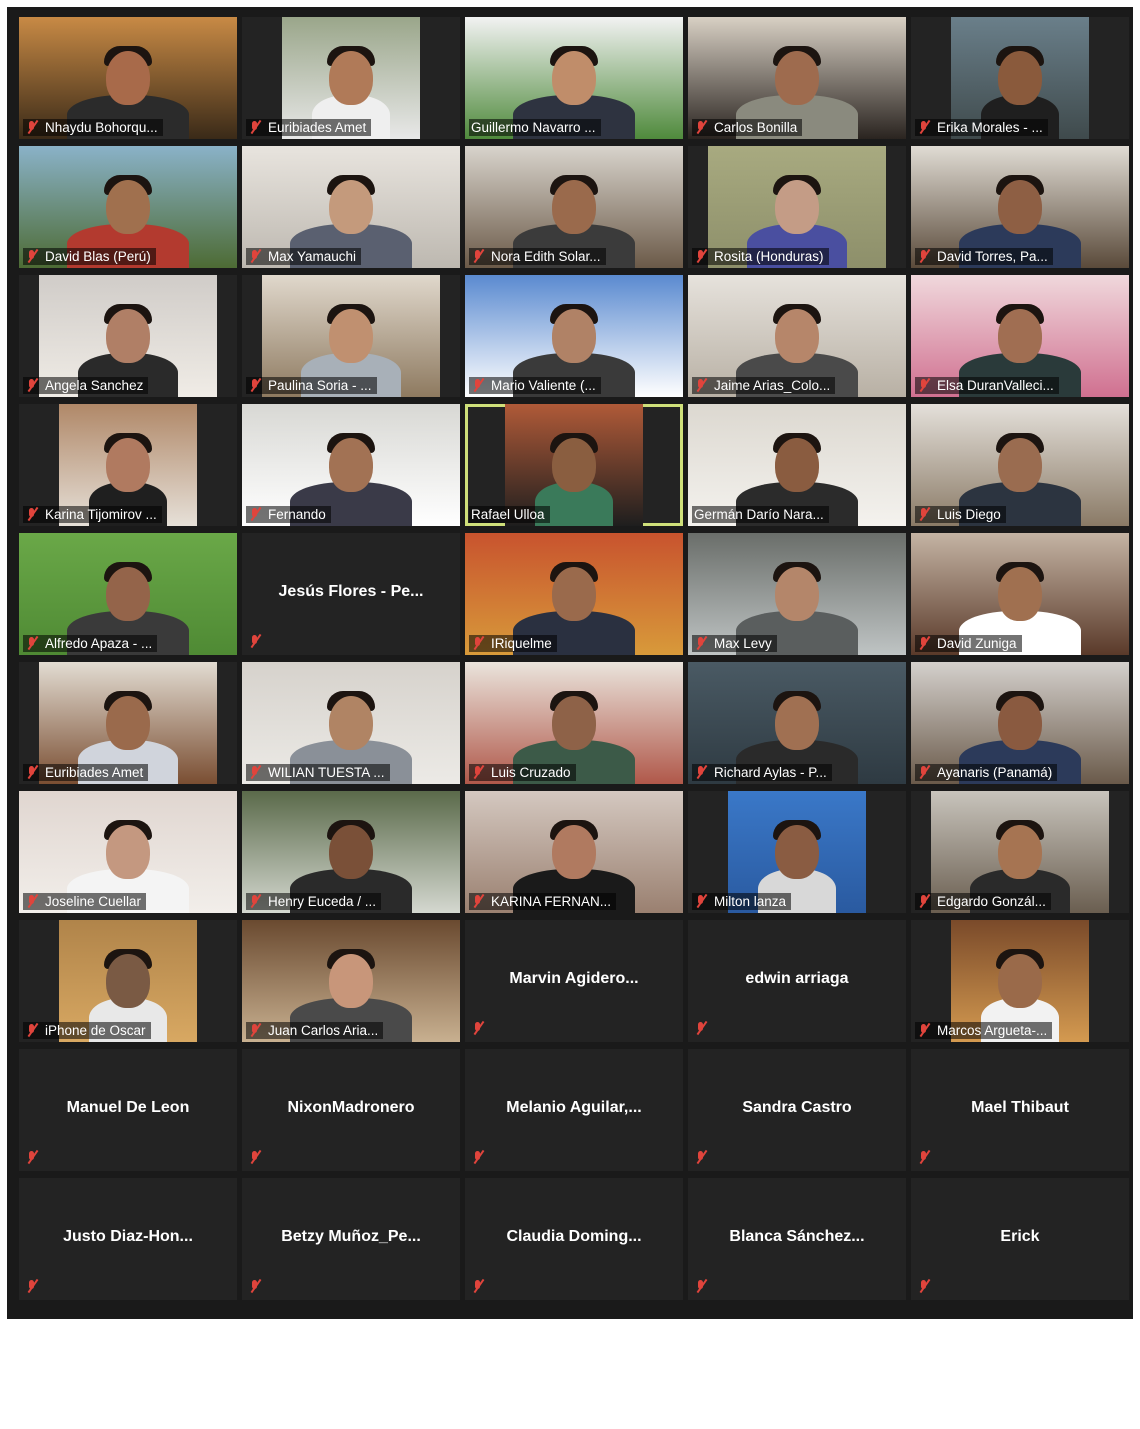  What do you see at coordinates (574, 594) in the screenshot?
I see `participant-tile: IRiquelme` at bounding box center [574, 594].